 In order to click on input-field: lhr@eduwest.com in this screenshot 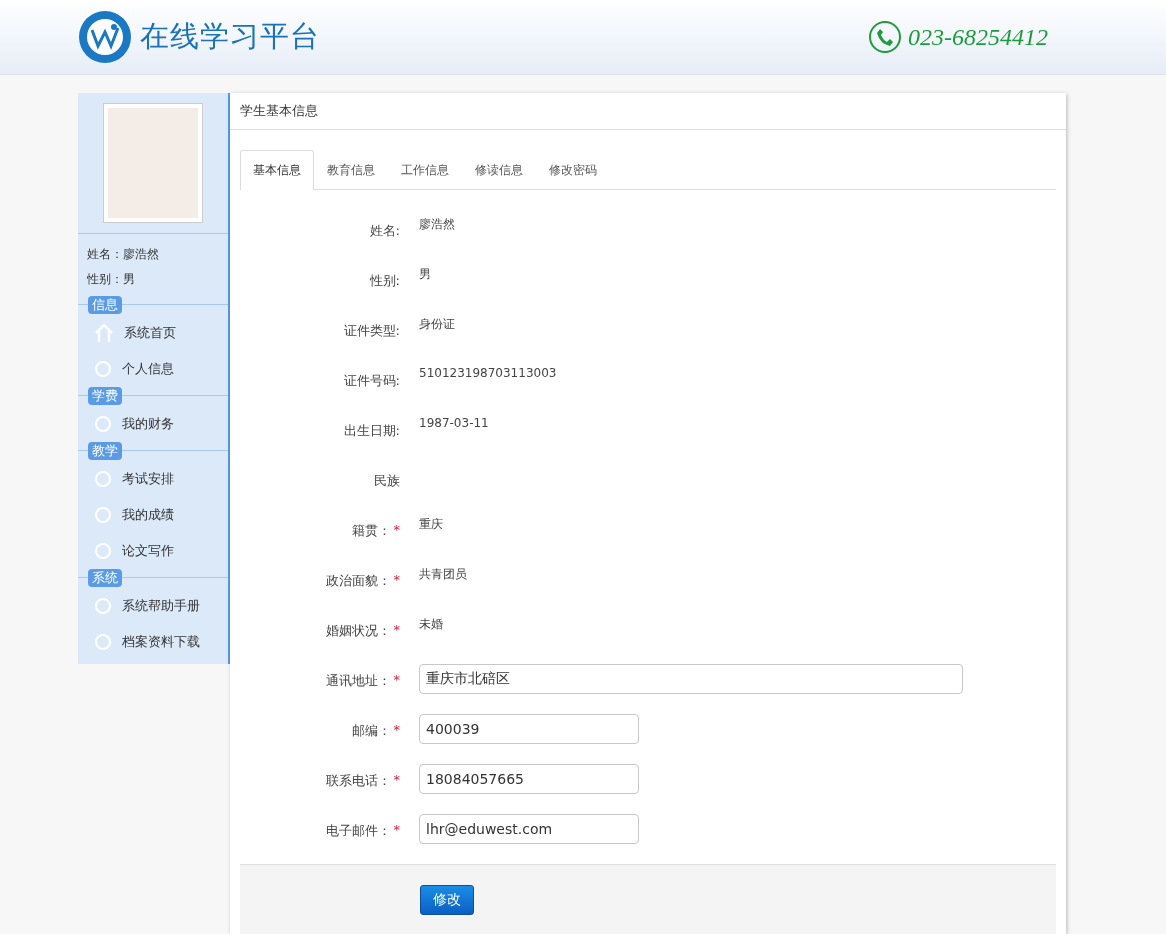, I will do `click(529, 829)`.